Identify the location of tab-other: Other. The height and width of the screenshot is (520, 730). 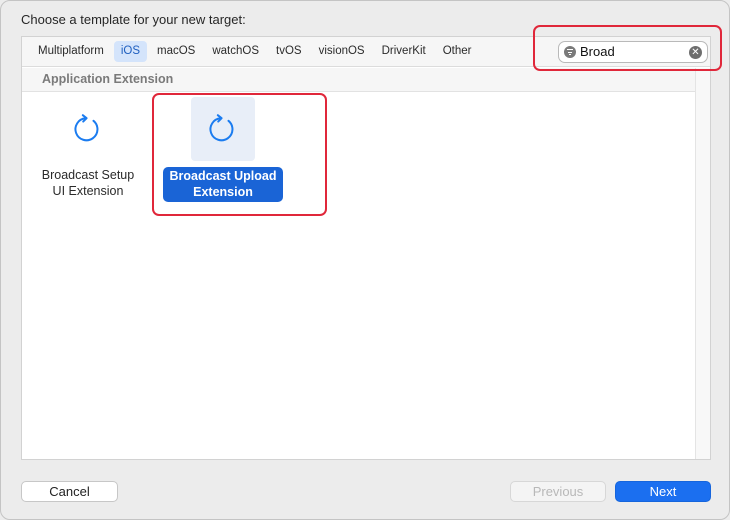
(457, 51).